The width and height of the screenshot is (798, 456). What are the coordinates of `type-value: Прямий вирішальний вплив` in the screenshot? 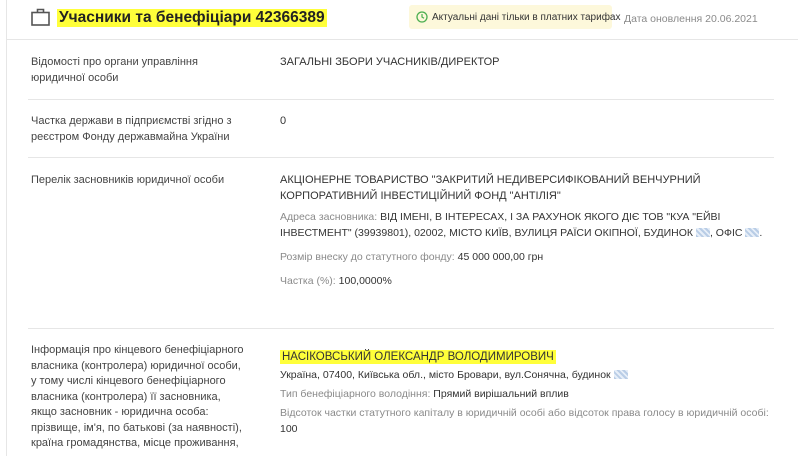 It's located at (501, 393).